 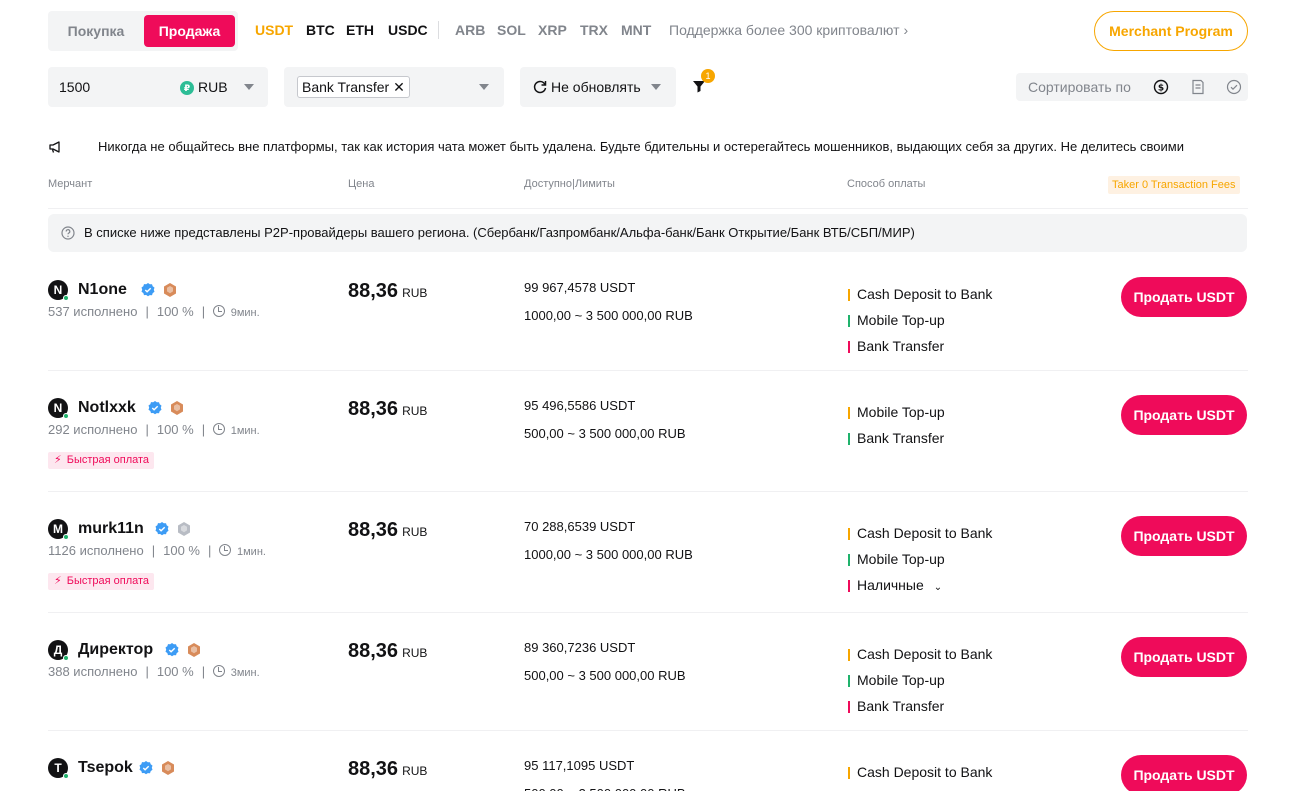 I want to click on merchant-program-button: Merchant Program, so click(x=1171, y=31).